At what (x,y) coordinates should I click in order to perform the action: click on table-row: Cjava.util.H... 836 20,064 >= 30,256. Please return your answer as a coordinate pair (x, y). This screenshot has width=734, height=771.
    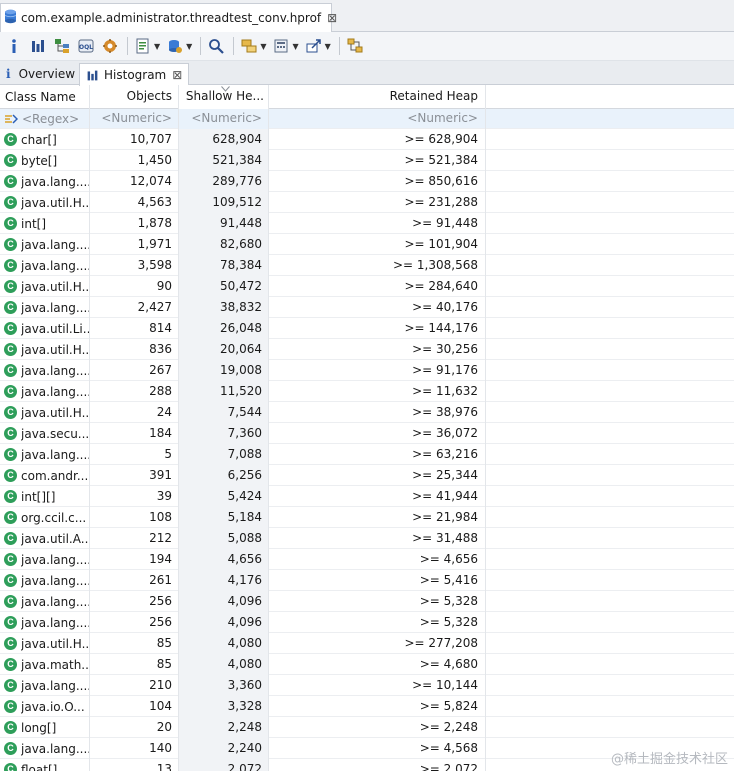
    Looking at the image, I should click on (367, 349).